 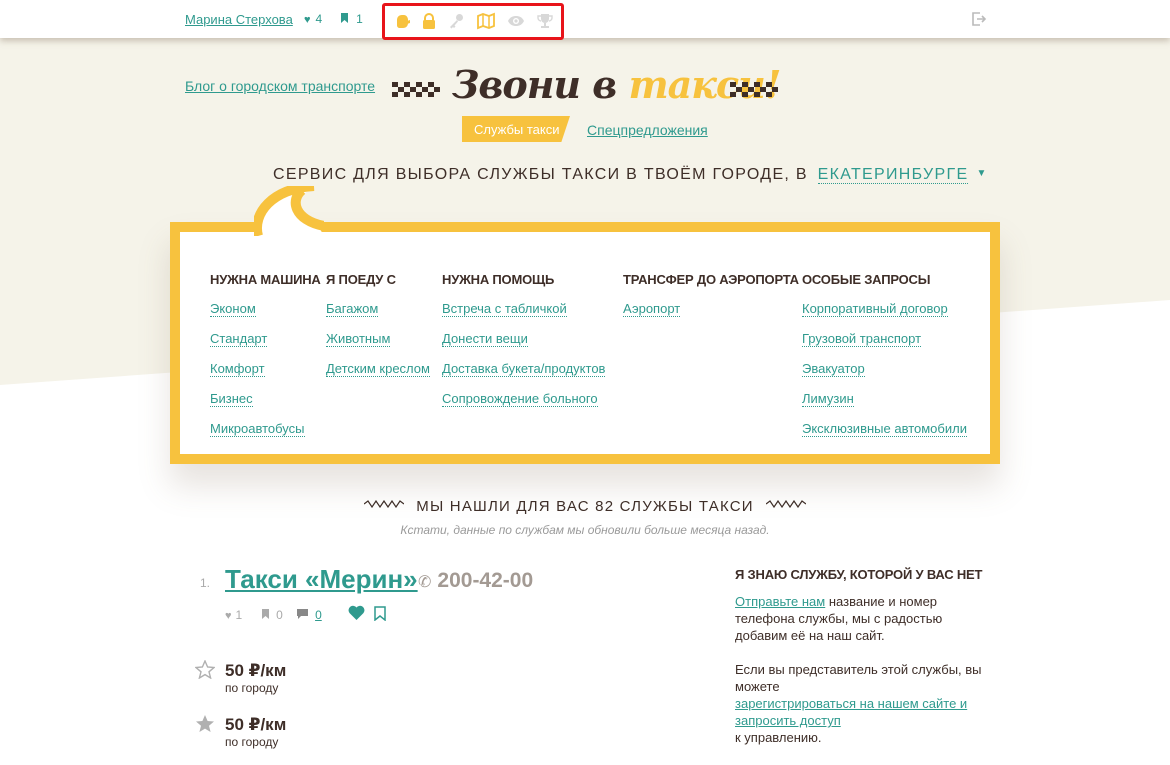 What do you see at coordinates (647, 130) in the screenshot?
I see `tab-special-offers: Спецпредложения` at bounding box center [647, 130].